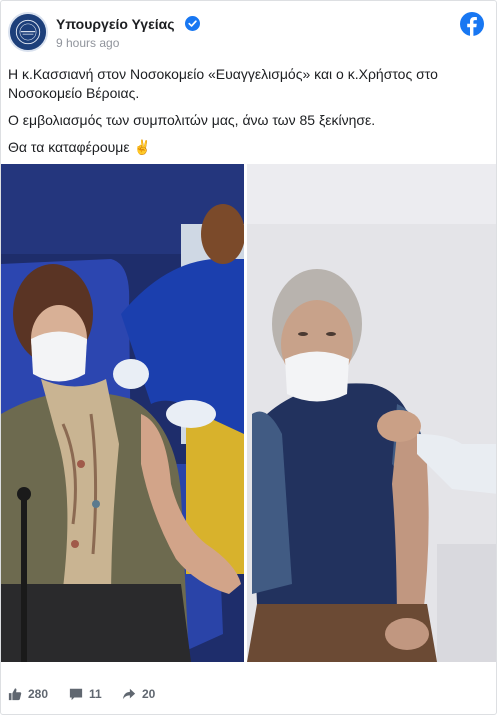  Describe the element at coordinates (115, 24) in the screenshot. I see `page-name: Υπουργείο Υγείας` at that location.